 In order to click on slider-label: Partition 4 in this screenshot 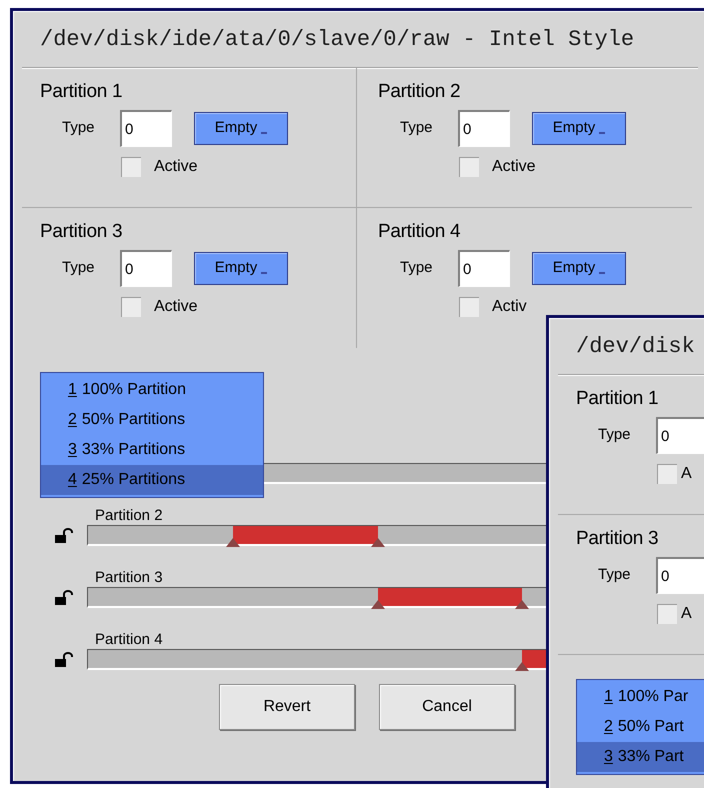, I will do `click(129, 639)`.